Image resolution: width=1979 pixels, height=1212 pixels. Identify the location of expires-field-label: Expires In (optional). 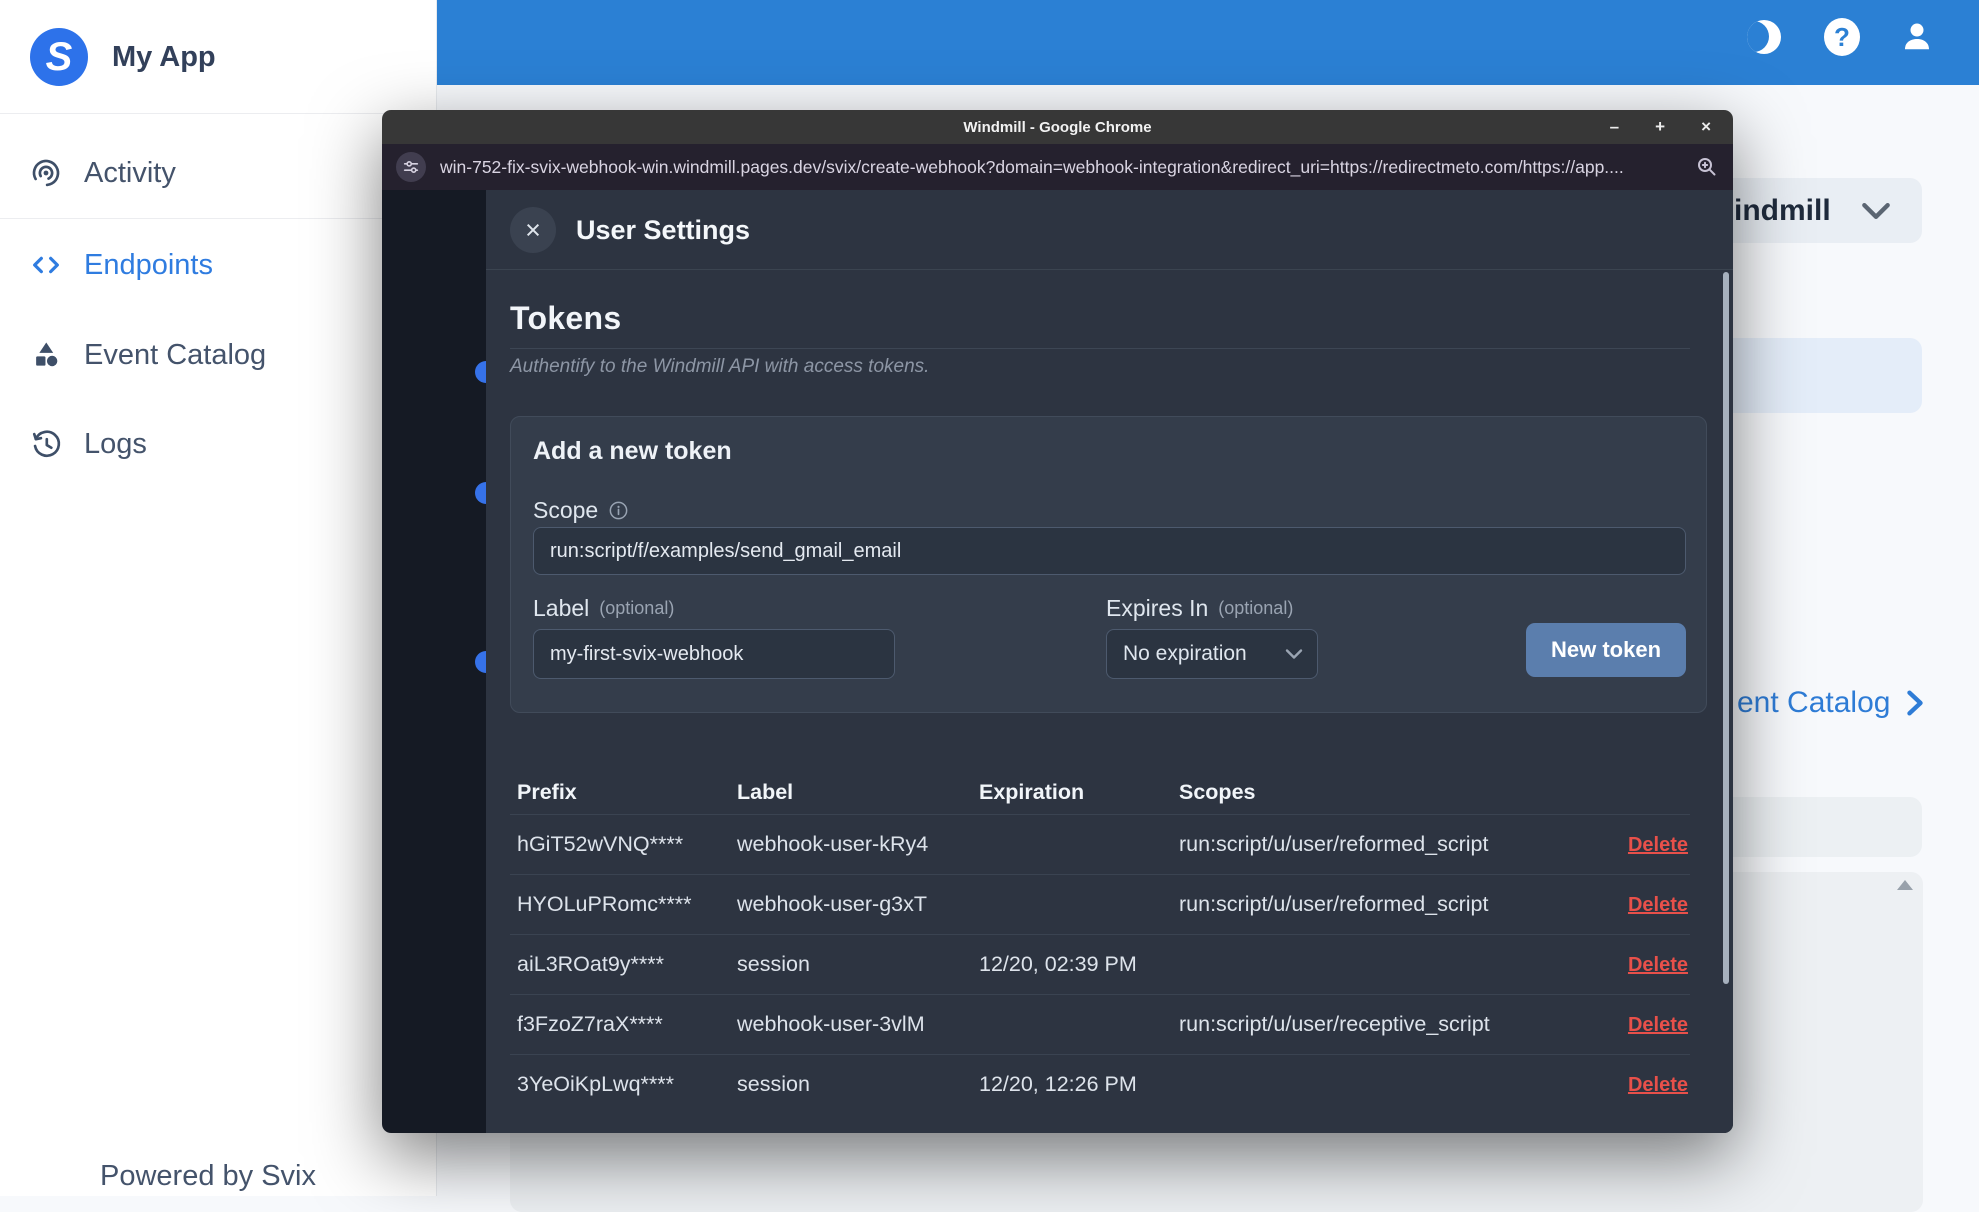
(1199, 608).